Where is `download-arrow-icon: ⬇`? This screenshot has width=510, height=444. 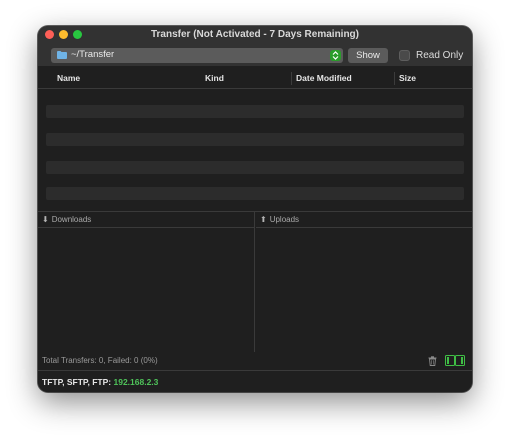 download-arrow-icon: ⬇ is located at coordinates (45, 219).